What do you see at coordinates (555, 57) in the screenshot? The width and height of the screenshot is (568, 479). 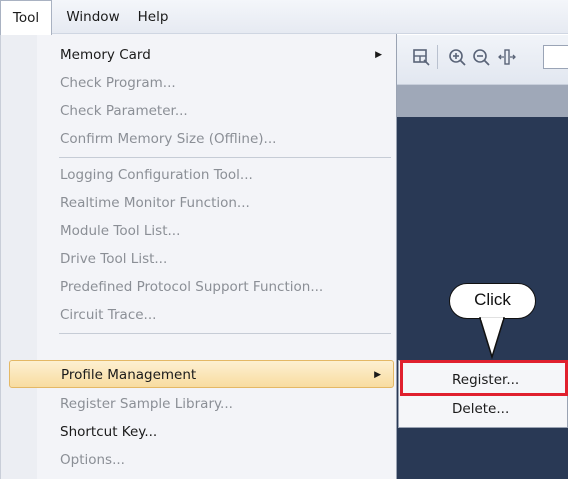 I see `toolbar-input` at bounding box center [555, 57].